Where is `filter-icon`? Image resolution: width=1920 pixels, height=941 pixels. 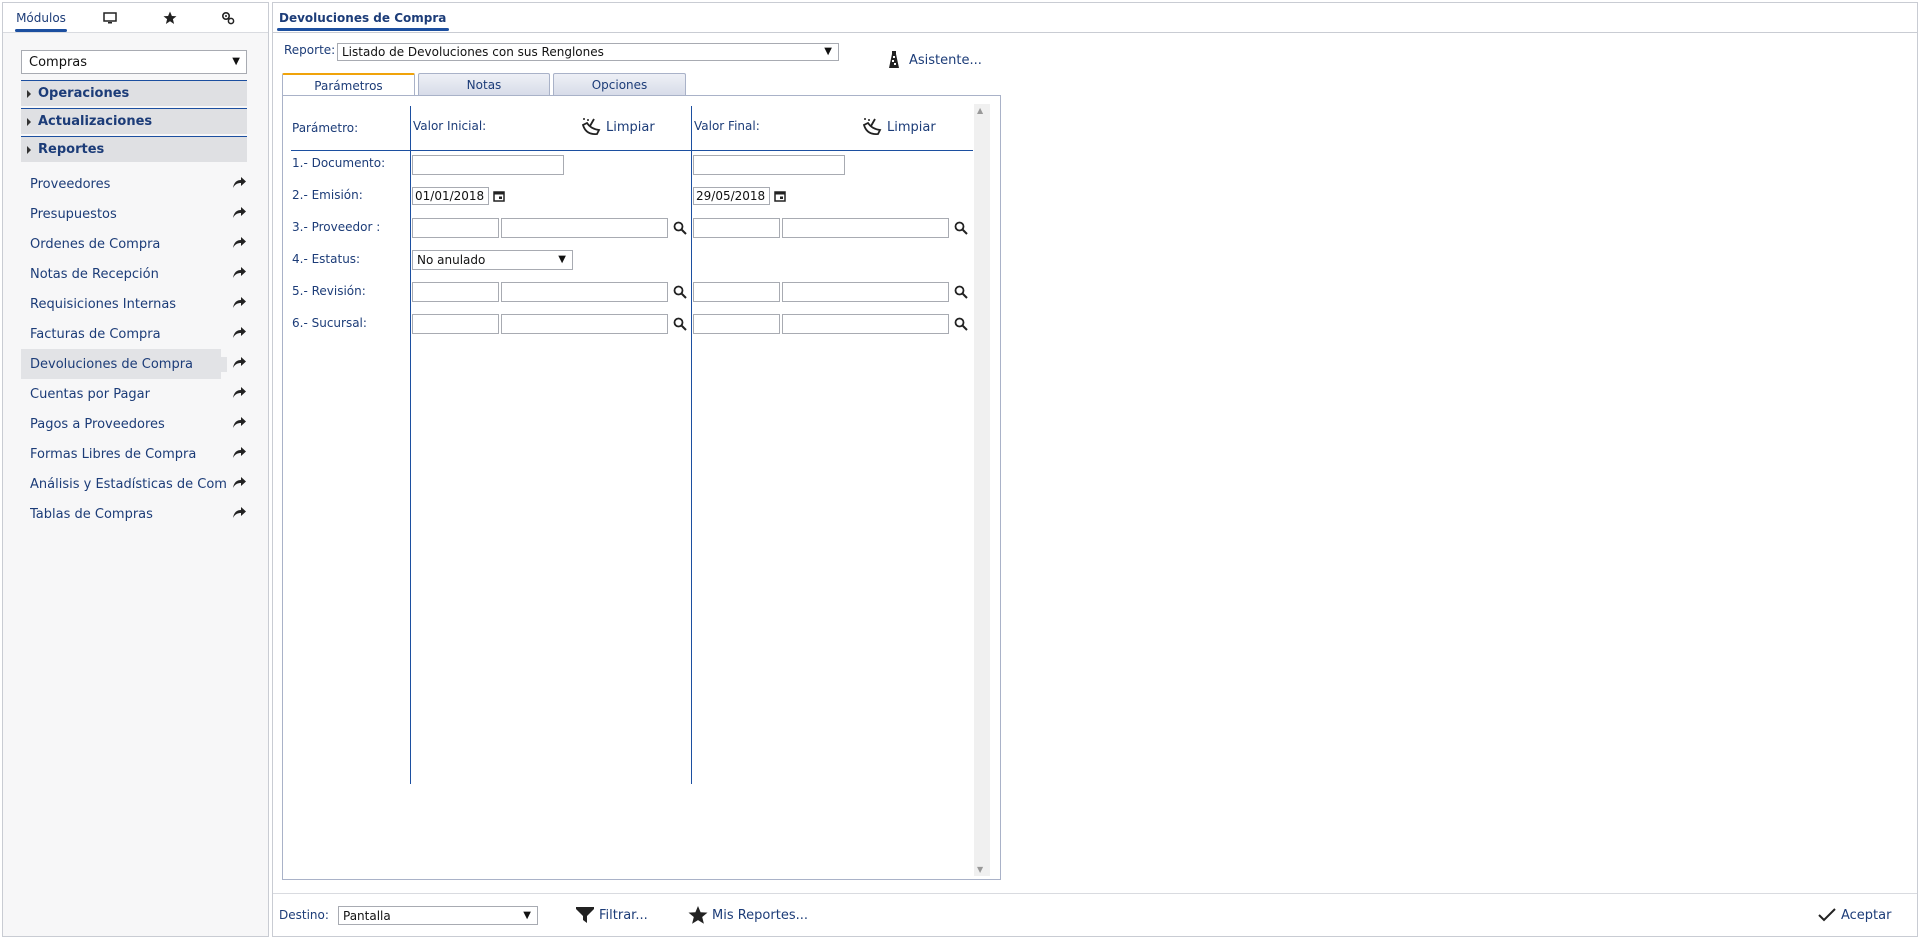 filter-icon is located at coordinates (585, 915).